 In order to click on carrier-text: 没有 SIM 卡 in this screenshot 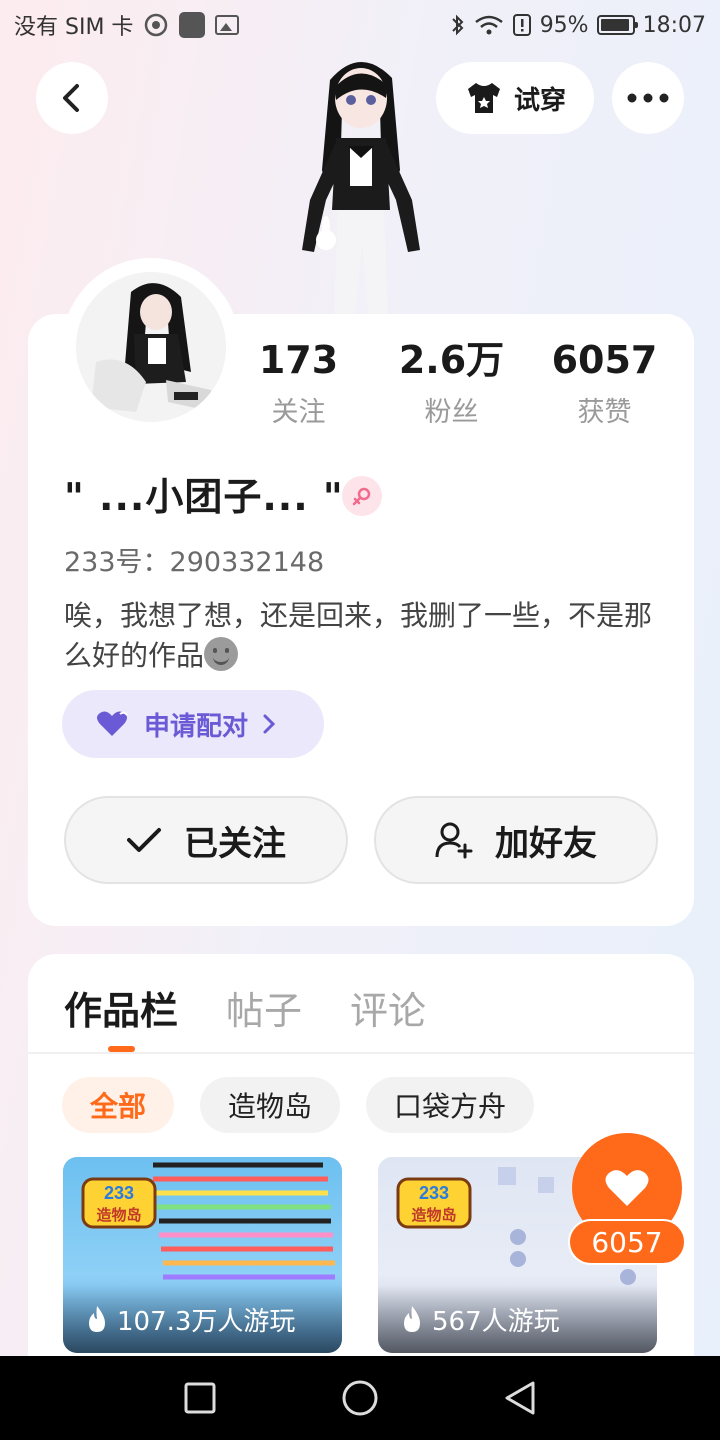, I will do `click(74, 27)`.